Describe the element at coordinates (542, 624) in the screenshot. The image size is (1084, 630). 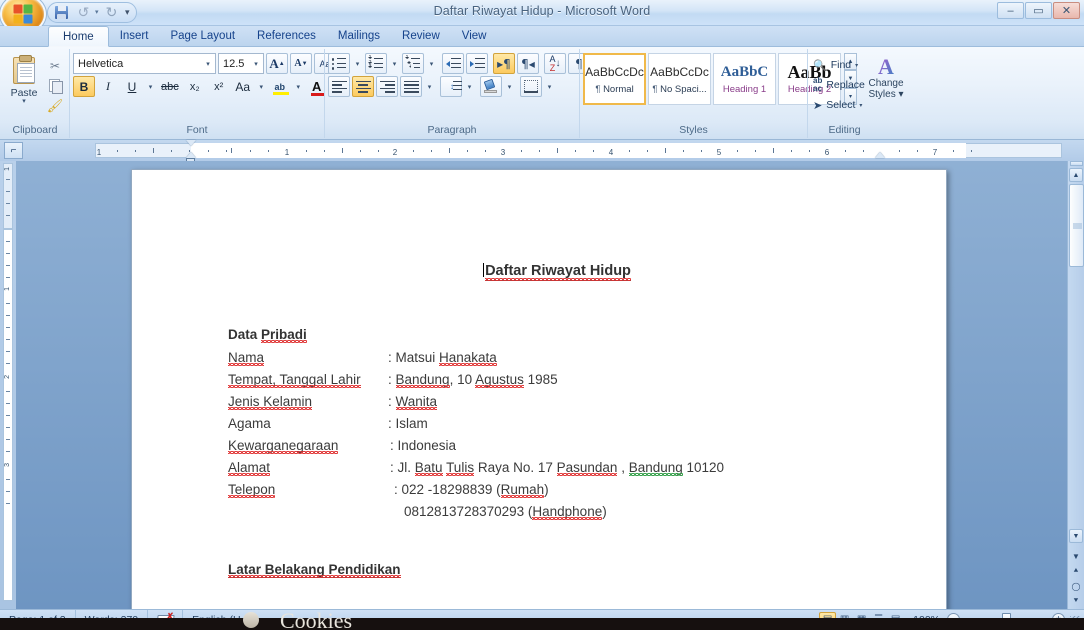
I see `desktop-background-strip` at that location.